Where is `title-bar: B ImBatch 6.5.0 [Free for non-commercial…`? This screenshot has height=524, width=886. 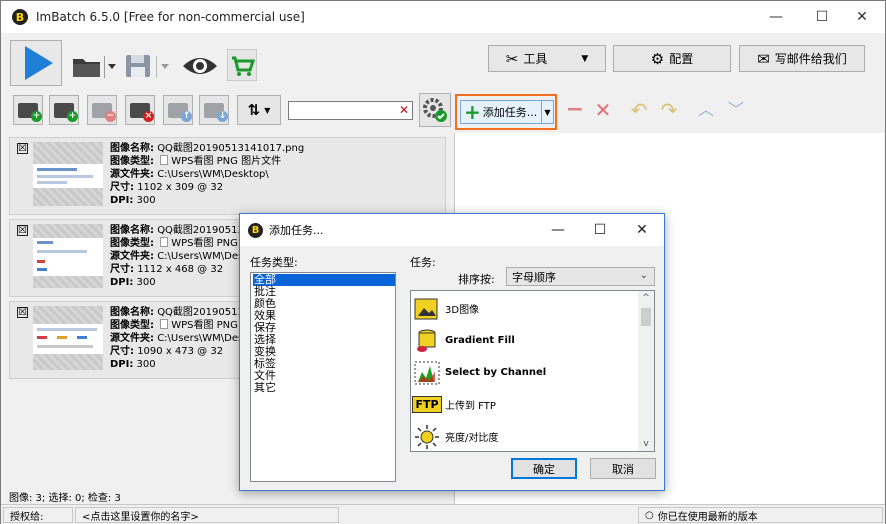 title-bar: B ImBatch 6.5.0 [Free for non-commercial… is located at coordinates (443, 17).